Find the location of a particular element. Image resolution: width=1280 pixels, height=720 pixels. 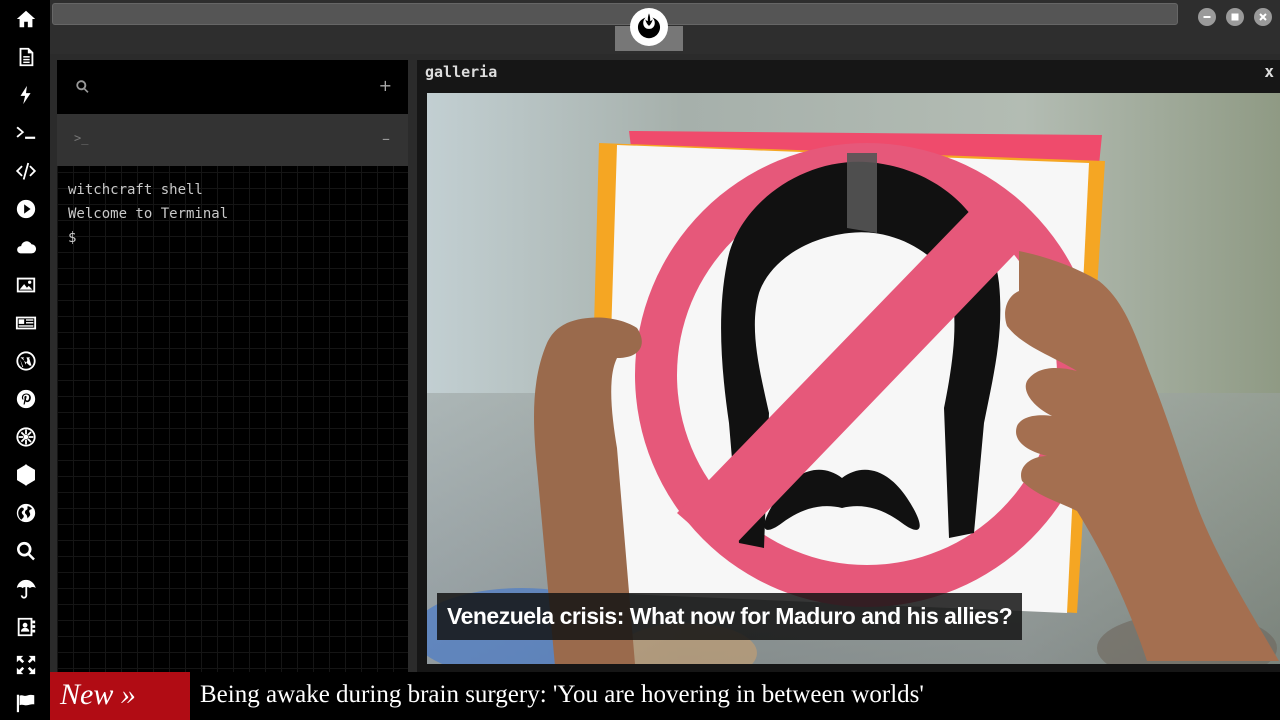

flag-icon is located at coordinates (26, 703).